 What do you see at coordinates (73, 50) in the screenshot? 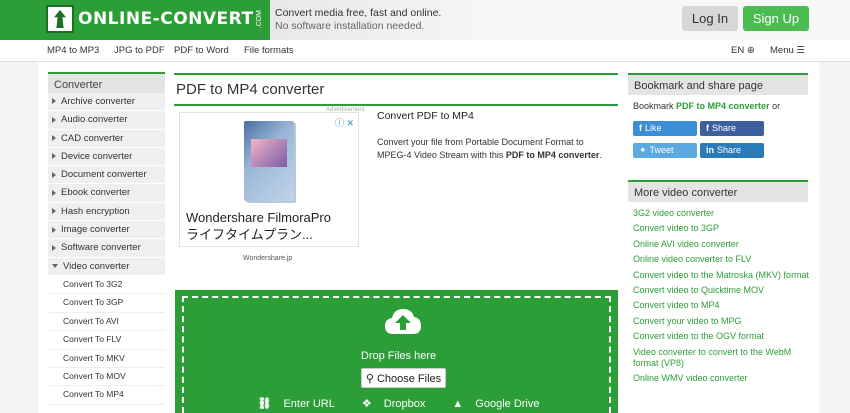
I see `nav-mp4-to-mp3: MP4 to MP3` at bounding box center [73, 50].